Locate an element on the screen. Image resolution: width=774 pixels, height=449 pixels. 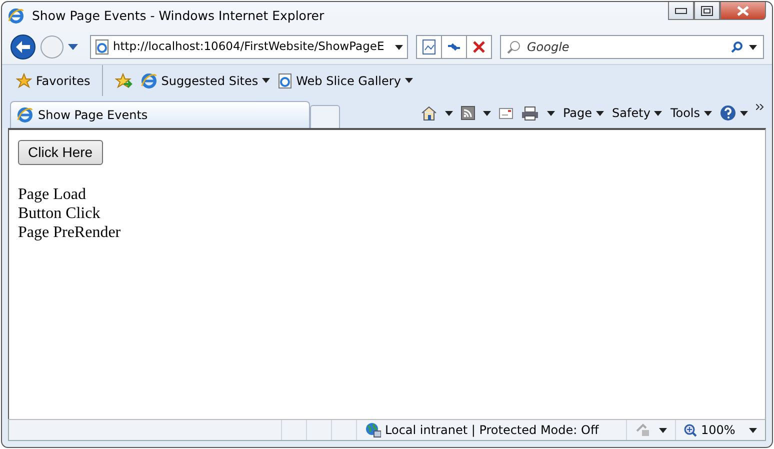
click-button: Click Here is located at coordinates (60, 152).